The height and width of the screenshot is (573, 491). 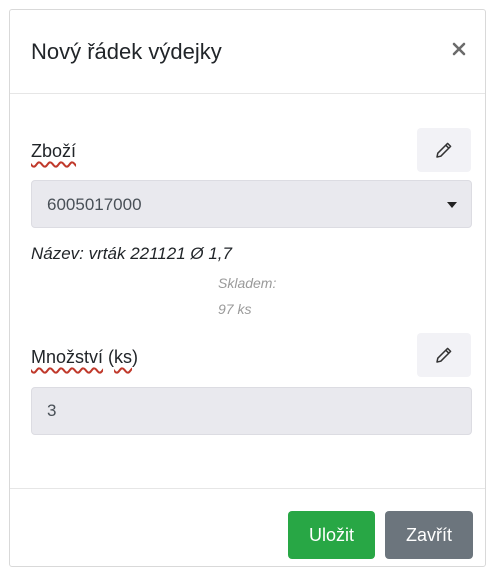 I want to click on quantity-label-paren-close: ), so click(x=135, y=357).